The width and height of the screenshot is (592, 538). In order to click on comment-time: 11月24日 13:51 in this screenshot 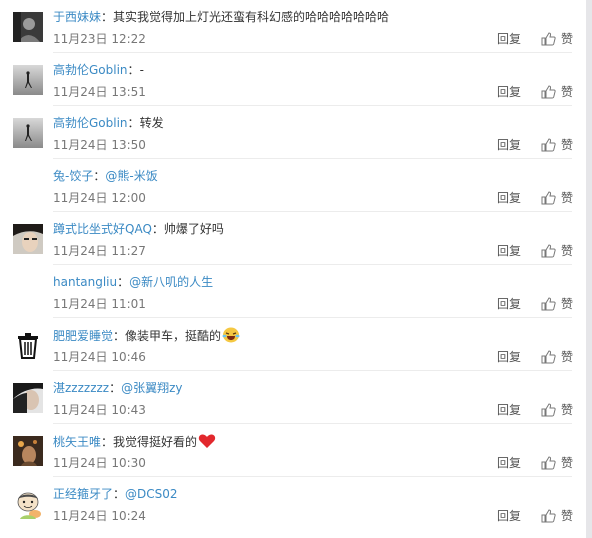, I will do `click(99, 92)`.